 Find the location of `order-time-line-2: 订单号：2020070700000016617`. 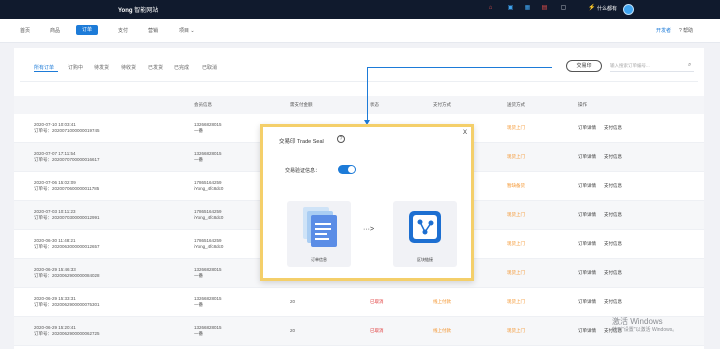

order-time-line-2: 订单号：2020070700000016617 is located at coordinates (67, 159).